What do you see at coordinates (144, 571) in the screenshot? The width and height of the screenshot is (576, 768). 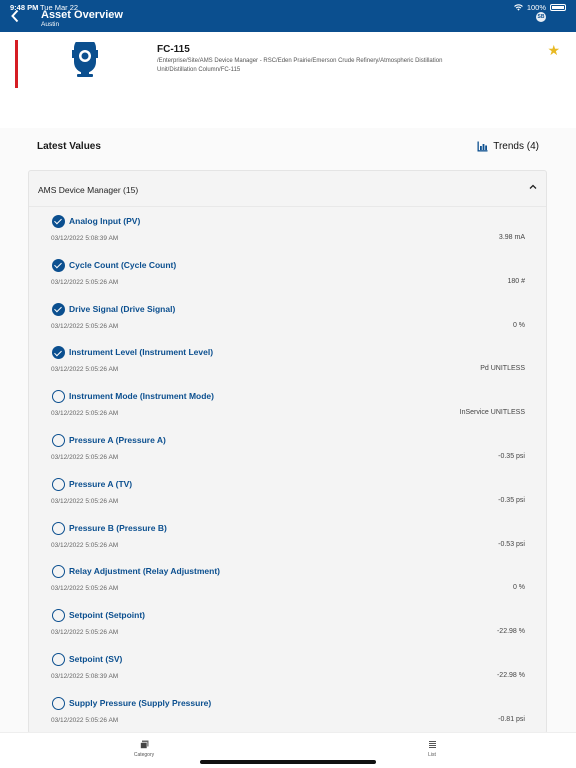 I see `item-label: Relay Adjustment (Relay Adjustment)` at bounding box center [144, 571].